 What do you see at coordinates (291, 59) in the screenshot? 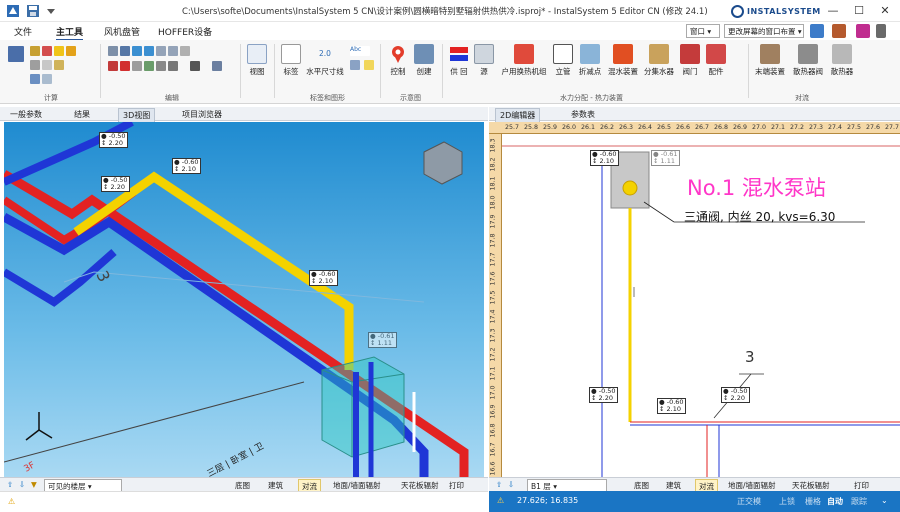
I see `label-button: 标签` at bounding box center [291, 59].